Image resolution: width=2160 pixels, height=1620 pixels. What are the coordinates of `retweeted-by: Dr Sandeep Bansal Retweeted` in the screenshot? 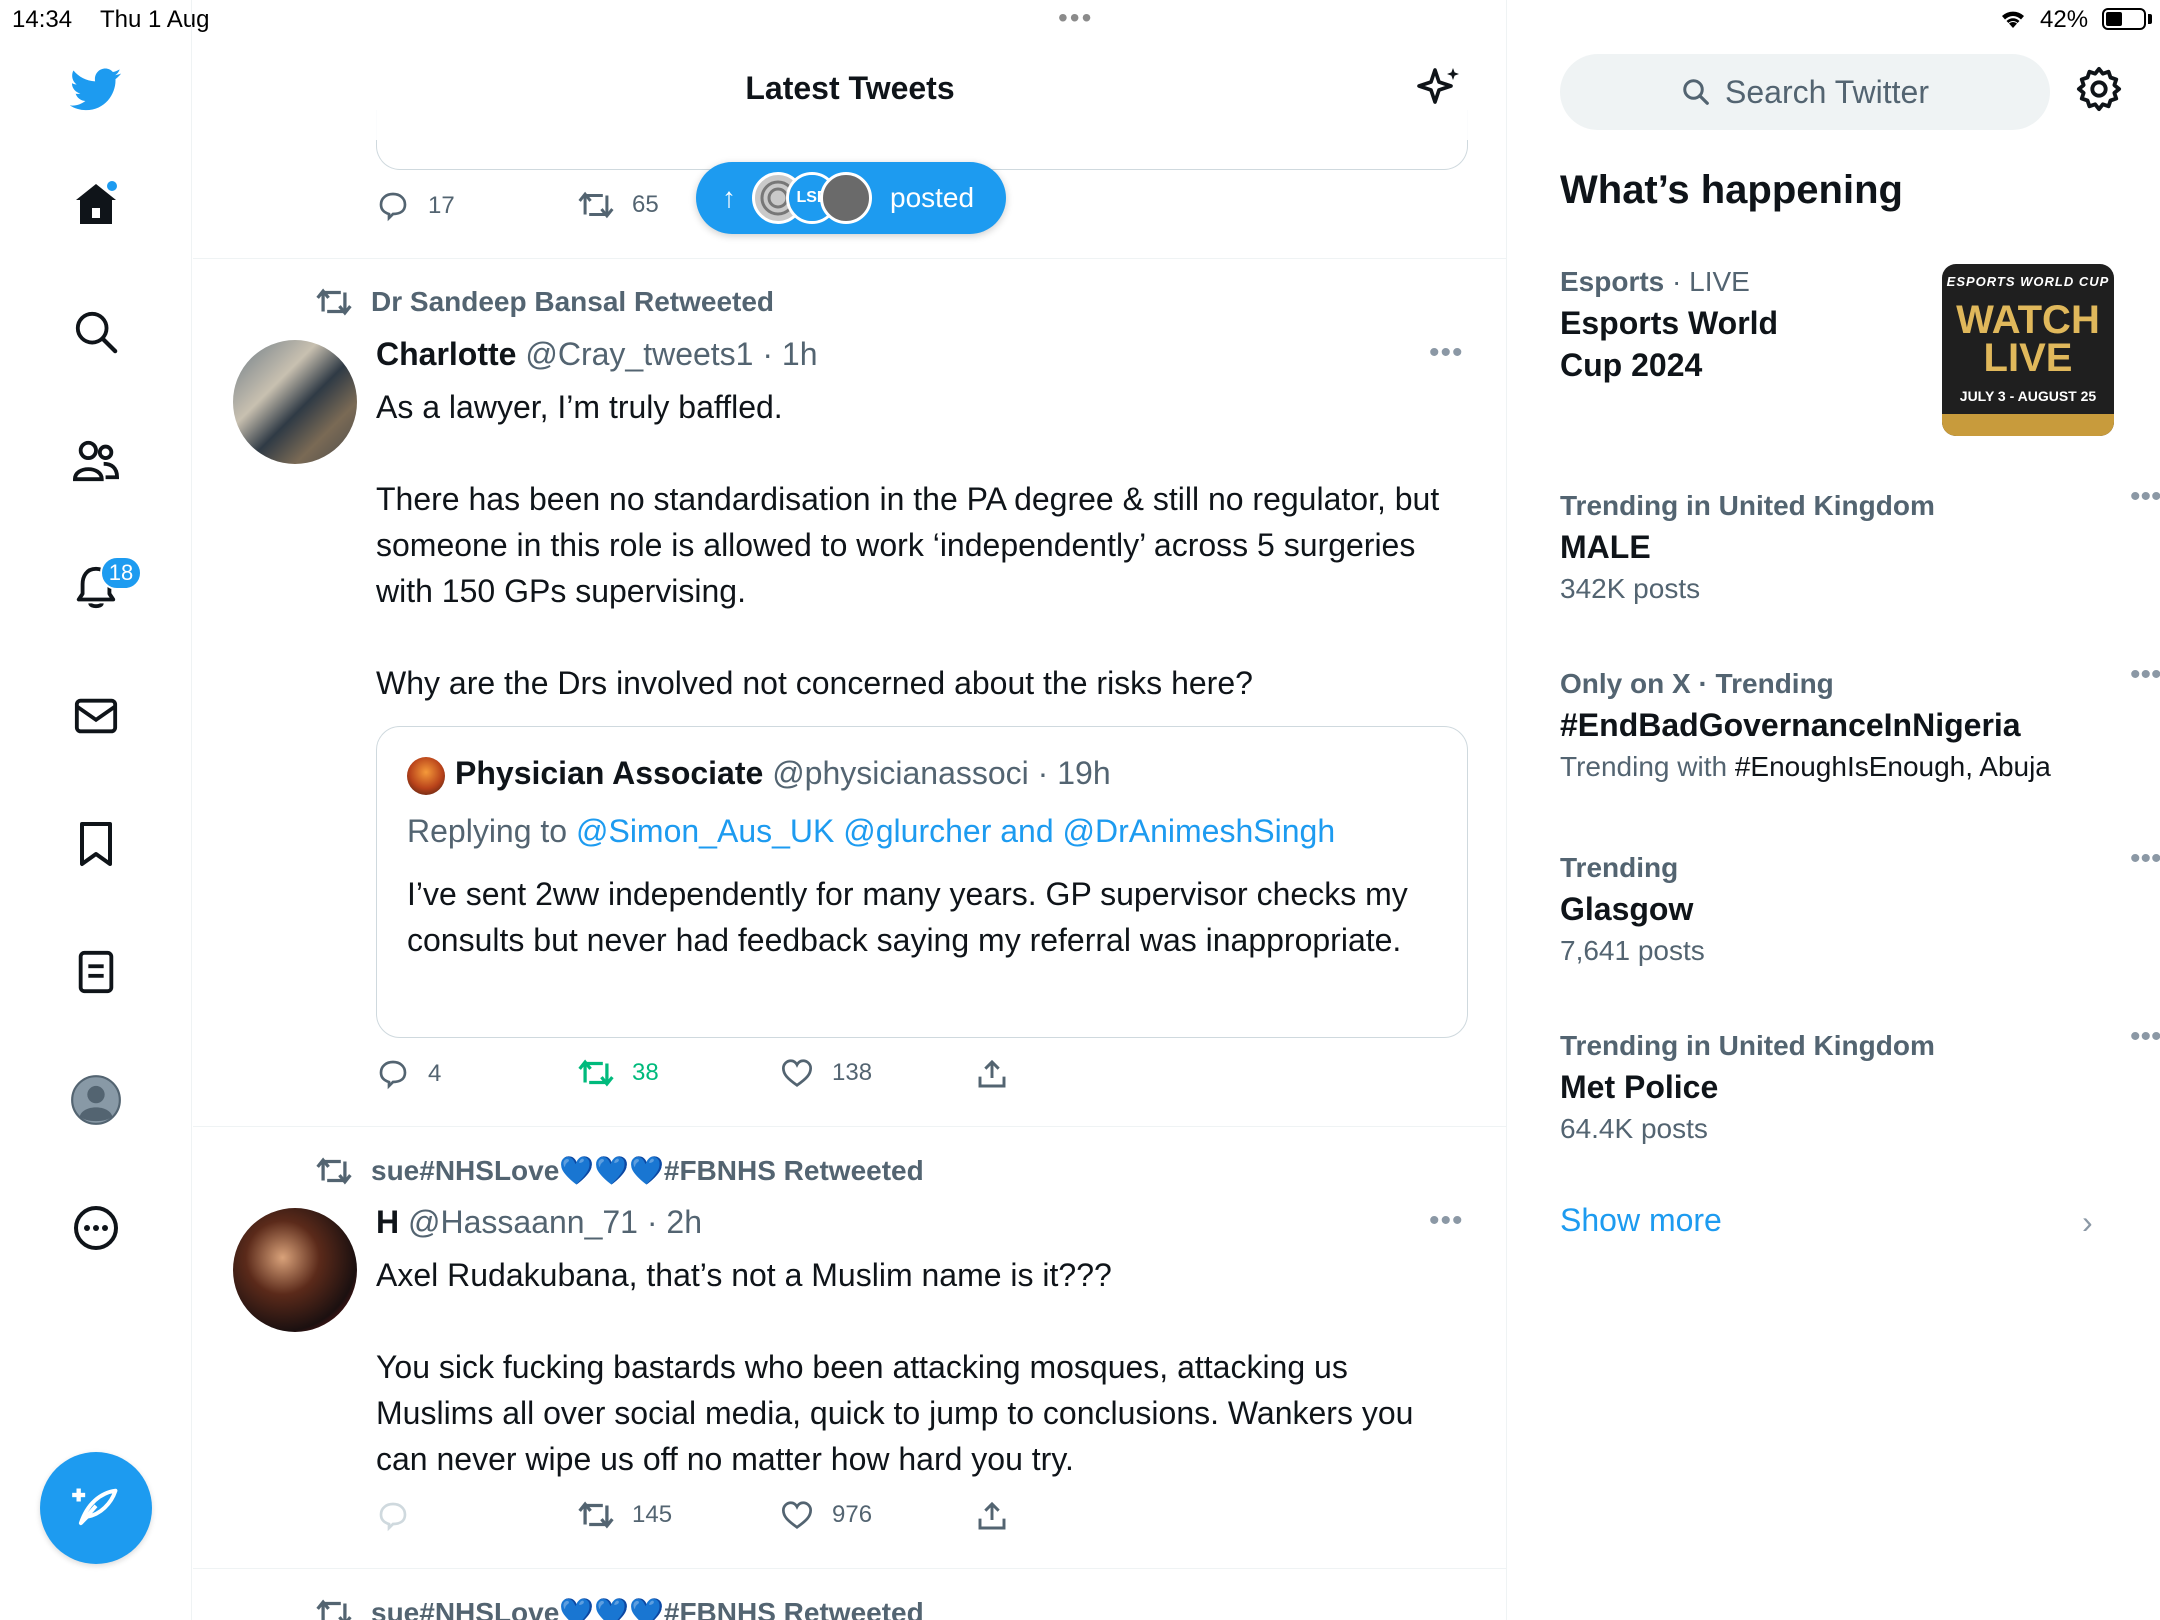 It's located at (544, 302).